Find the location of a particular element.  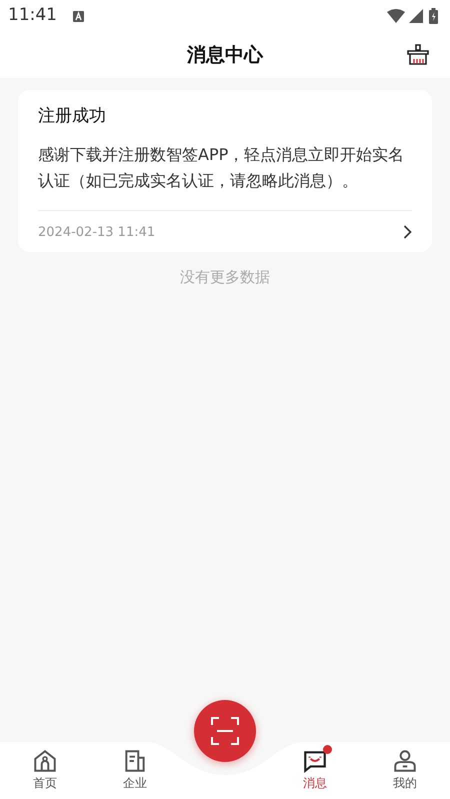

tab: 我的 is located at coordinates (405, 770).